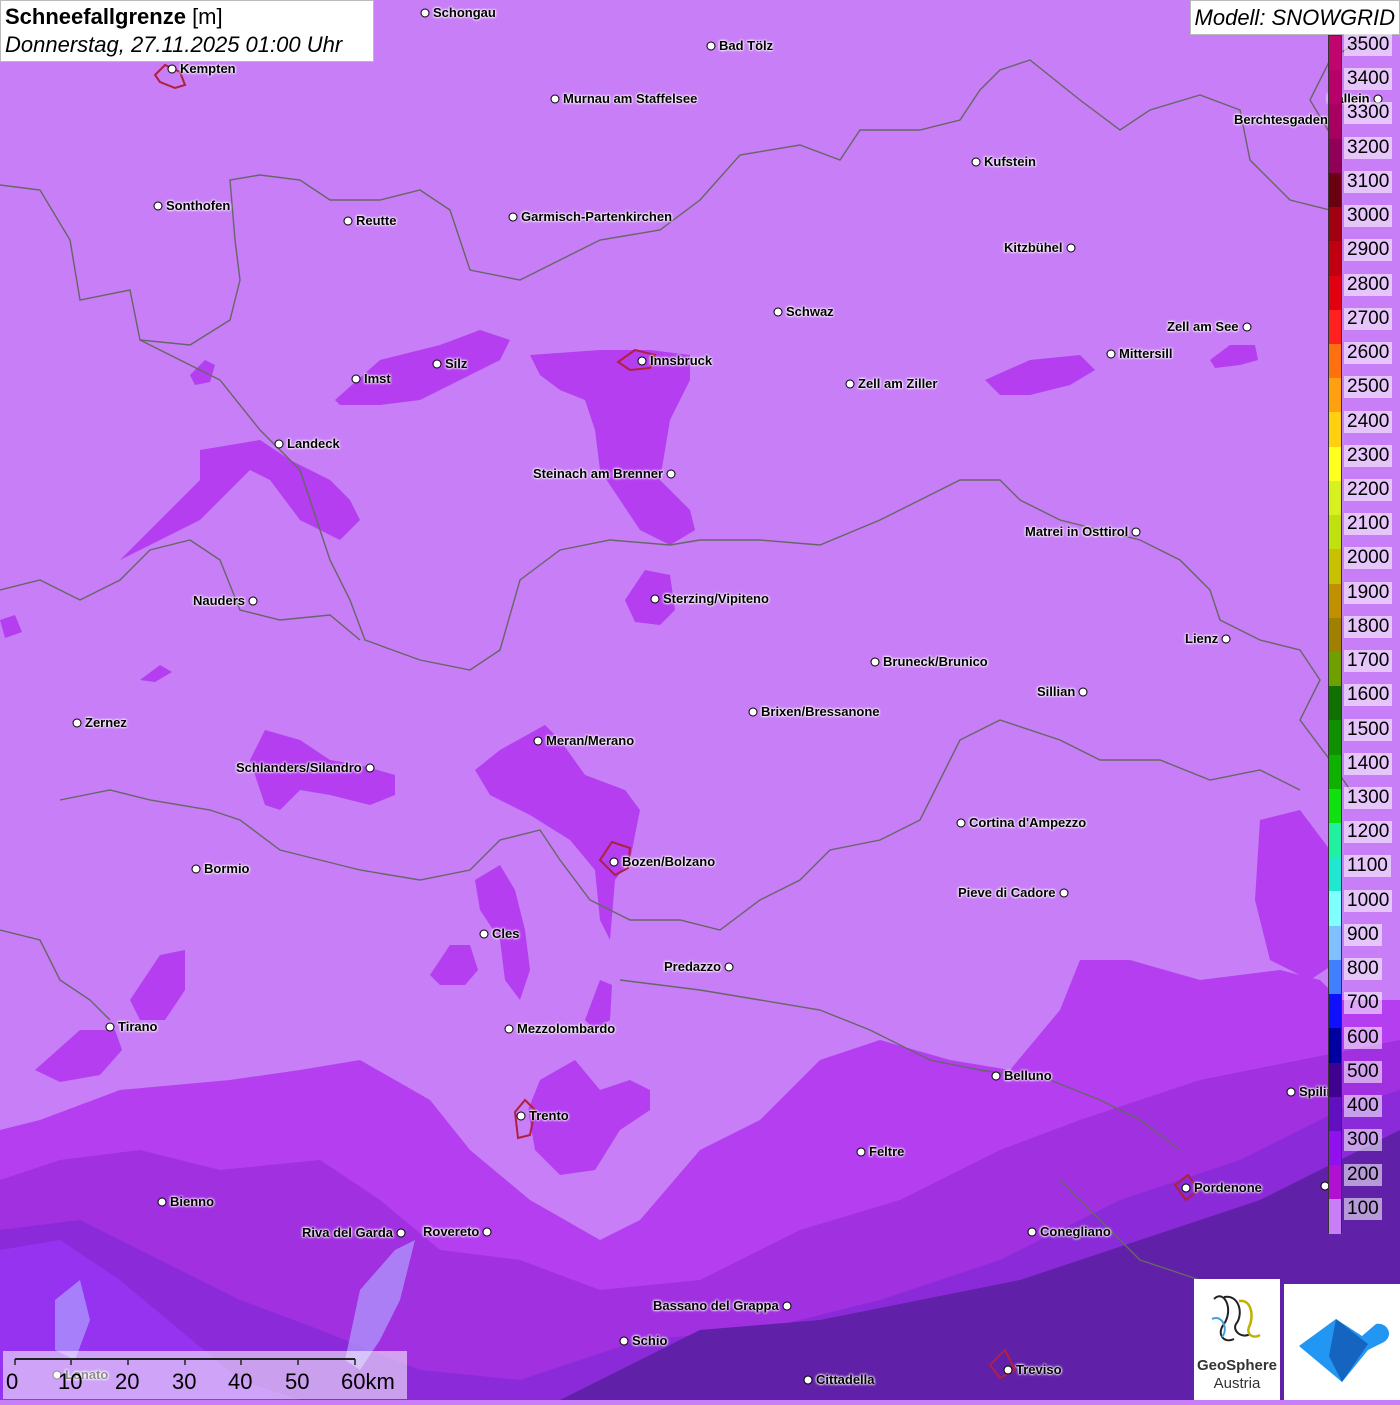 This screenshot has height=1405, width=1400. Describe the element at coordinates (1368, 387) in the screenshot. I see `legend-label: 2500` at that location.